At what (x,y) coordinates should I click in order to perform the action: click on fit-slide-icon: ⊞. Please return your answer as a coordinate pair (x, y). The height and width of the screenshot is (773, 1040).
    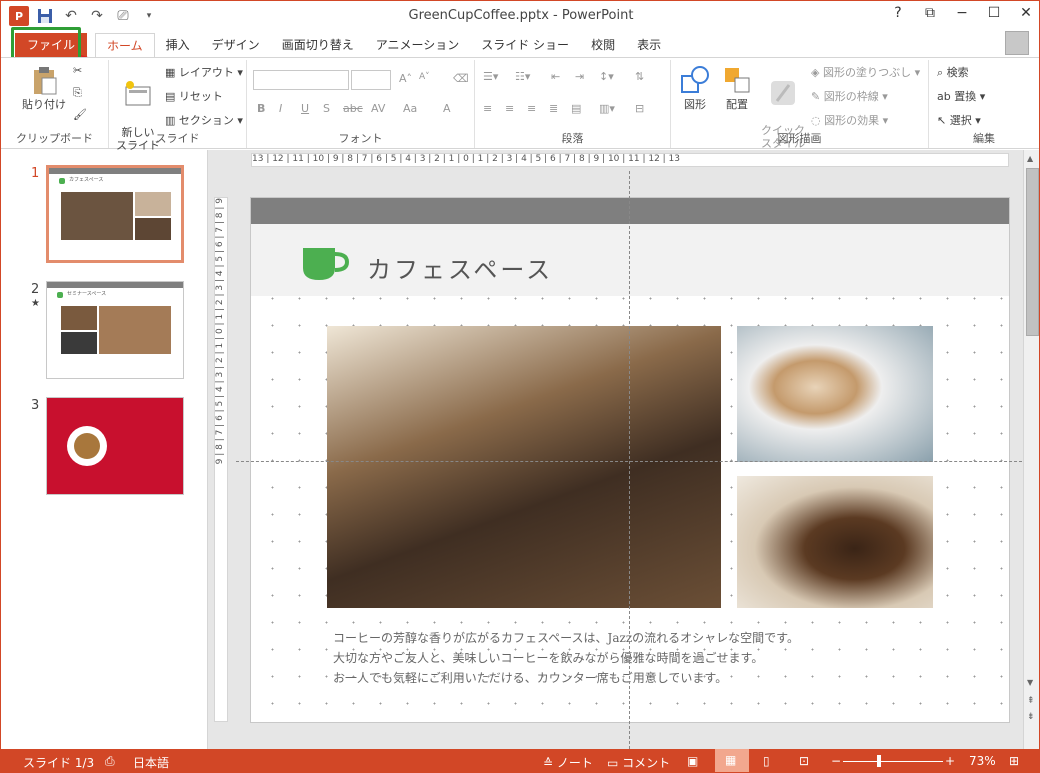
    Looking at the image, I should click on (1014, 761).